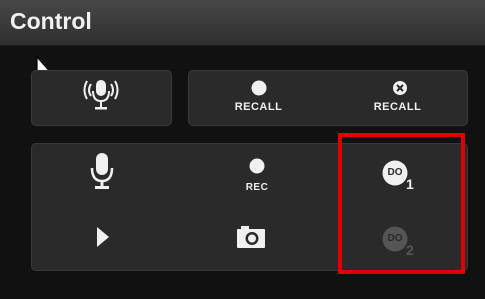 The image size is (485, 299). What do you see at coordinates (410, 184) in the screenshot?
I see `do1-number: 1` at bounding box center [410, 184].